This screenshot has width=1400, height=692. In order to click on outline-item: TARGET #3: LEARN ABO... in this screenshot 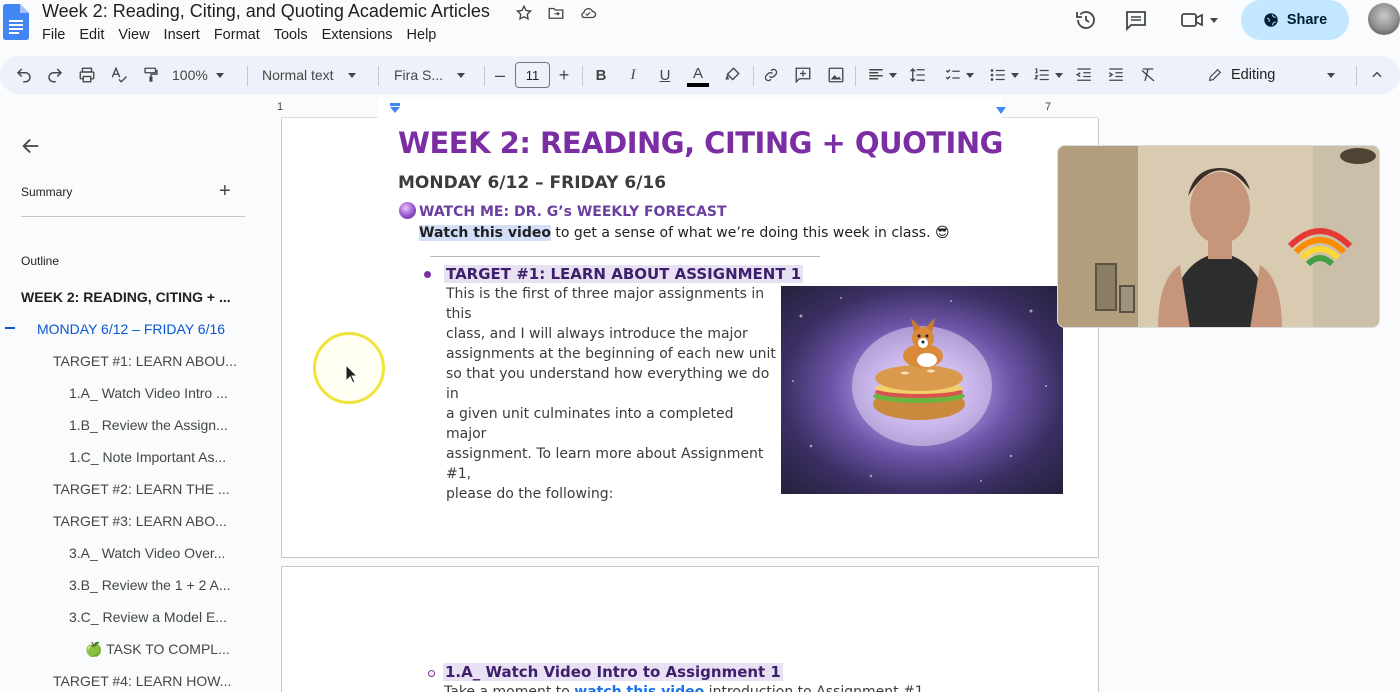, I will do `click(140, 521)`.